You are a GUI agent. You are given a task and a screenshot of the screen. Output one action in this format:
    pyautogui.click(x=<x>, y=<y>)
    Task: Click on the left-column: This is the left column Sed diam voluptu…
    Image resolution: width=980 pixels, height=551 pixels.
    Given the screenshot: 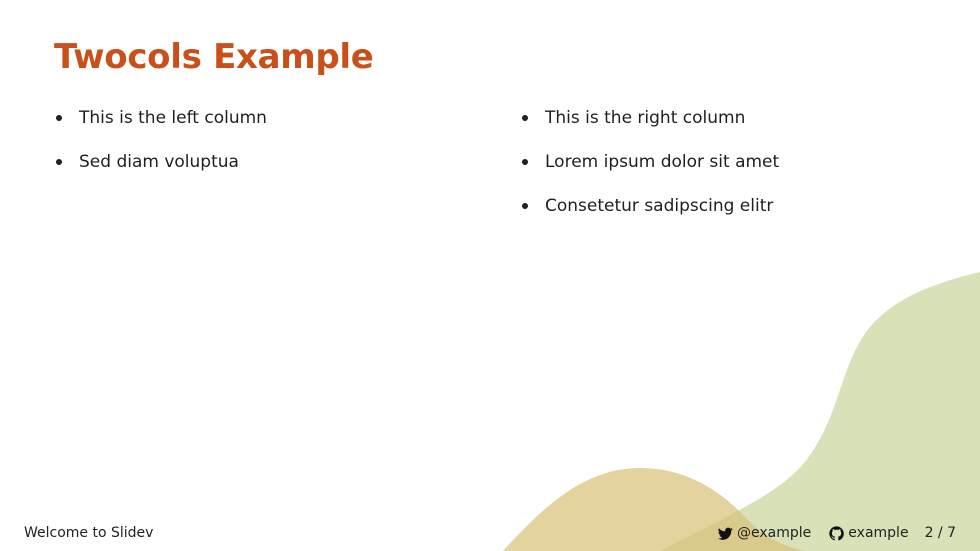 What is the action you would take?
    pyautogui.click(x=160, y=148)
    